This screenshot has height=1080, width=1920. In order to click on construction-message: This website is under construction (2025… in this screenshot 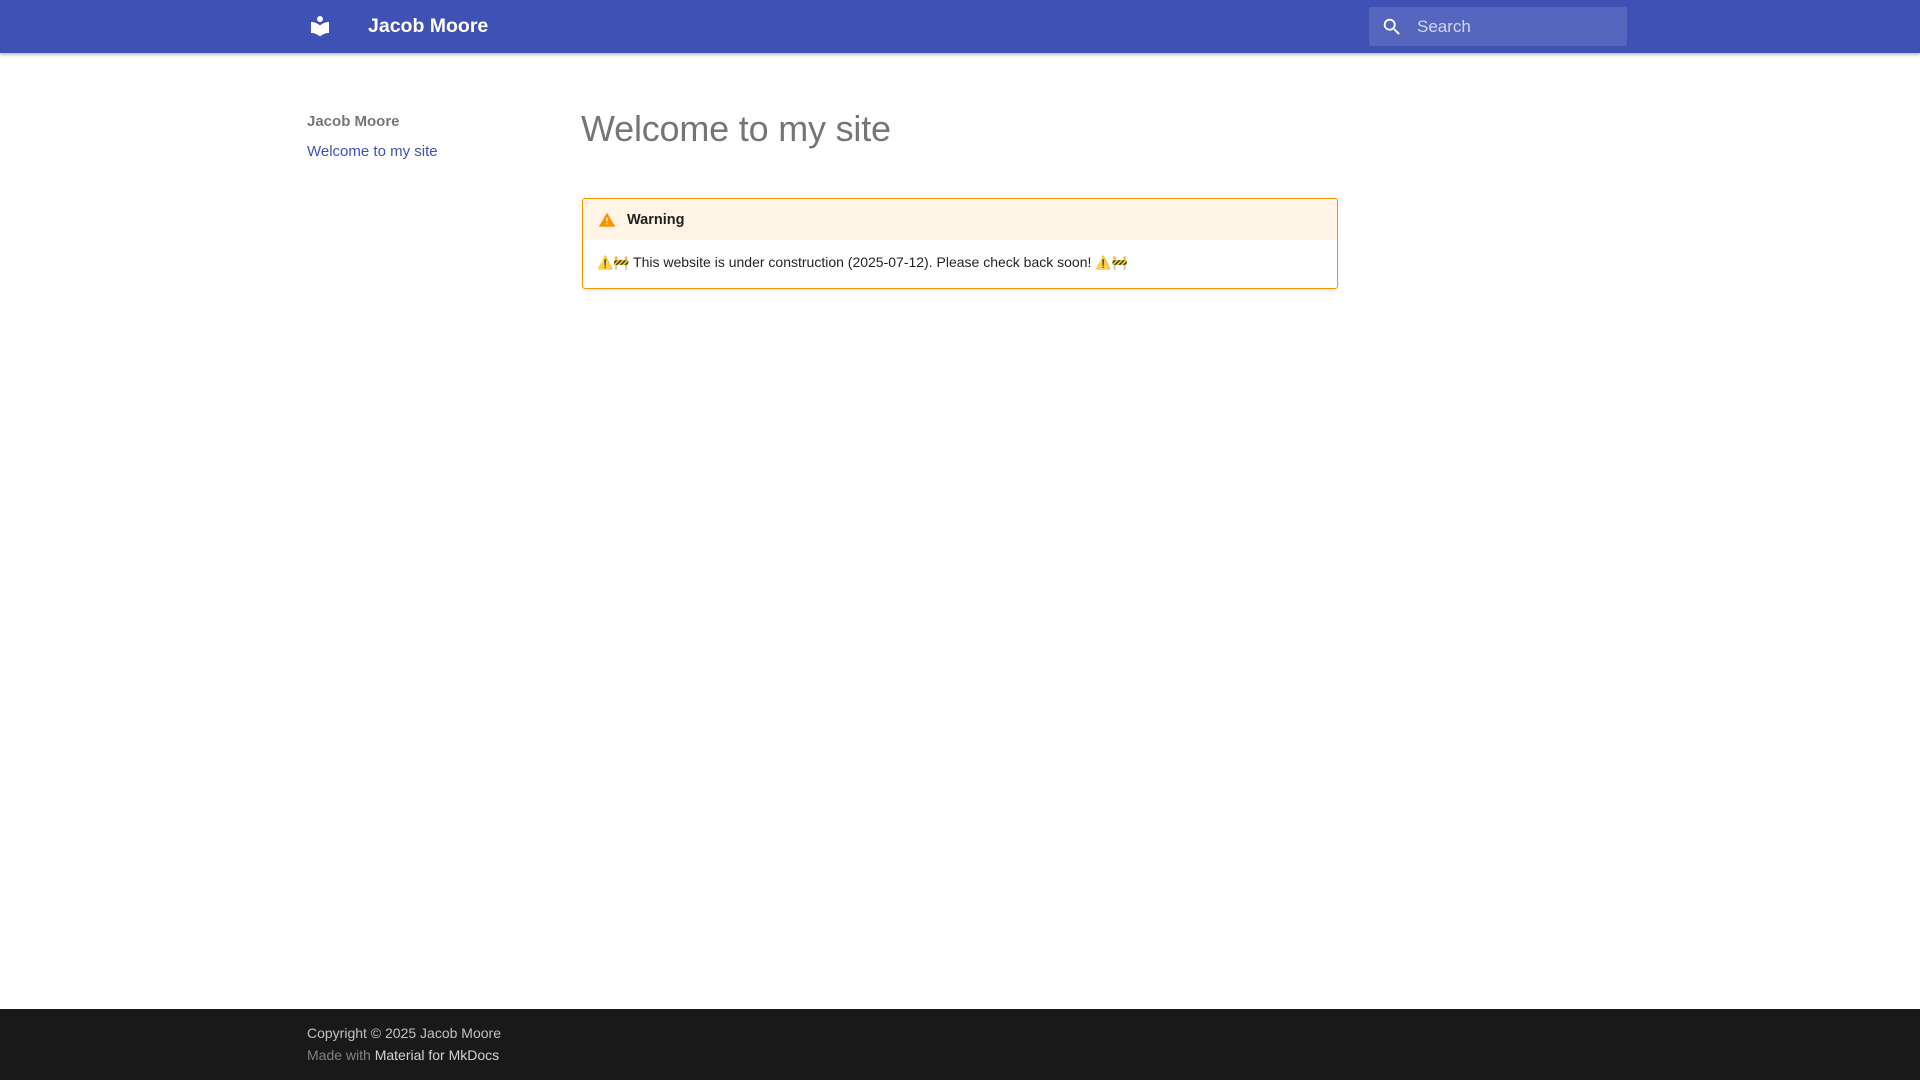, I will do `click(862, 262)`.